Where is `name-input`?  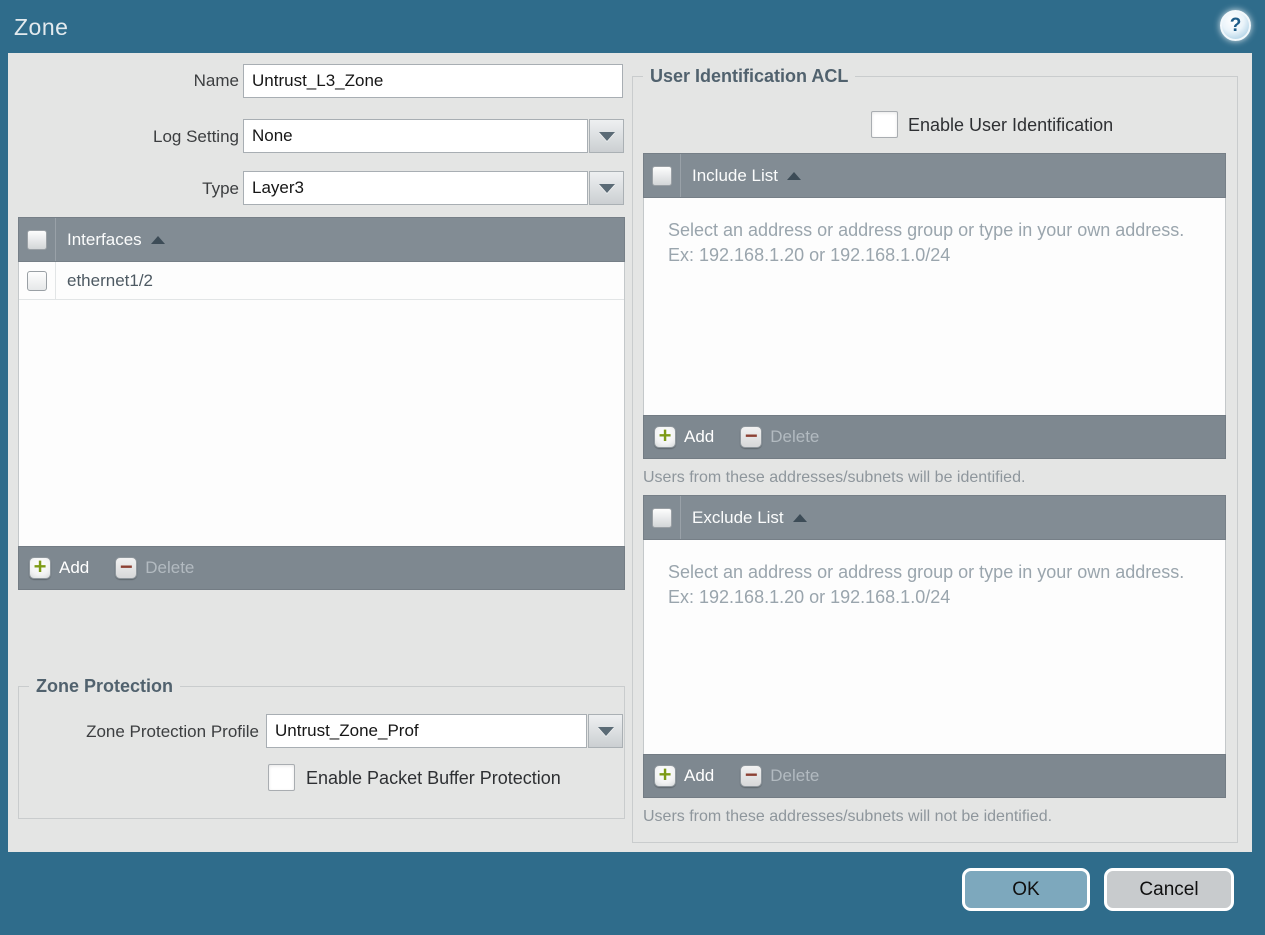
name-input is located at coordinates (433, 81).